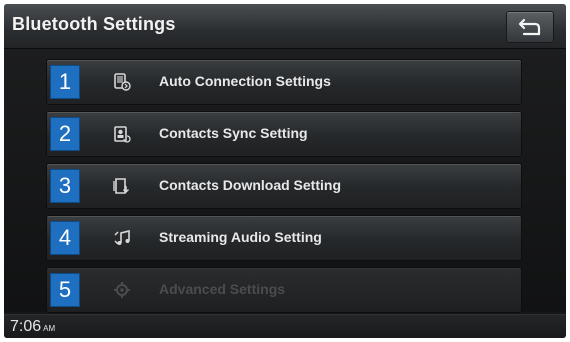  Describe the element at coordinates (122, 134) in the screenshot. I see `contacts-sync-icon` at that location.